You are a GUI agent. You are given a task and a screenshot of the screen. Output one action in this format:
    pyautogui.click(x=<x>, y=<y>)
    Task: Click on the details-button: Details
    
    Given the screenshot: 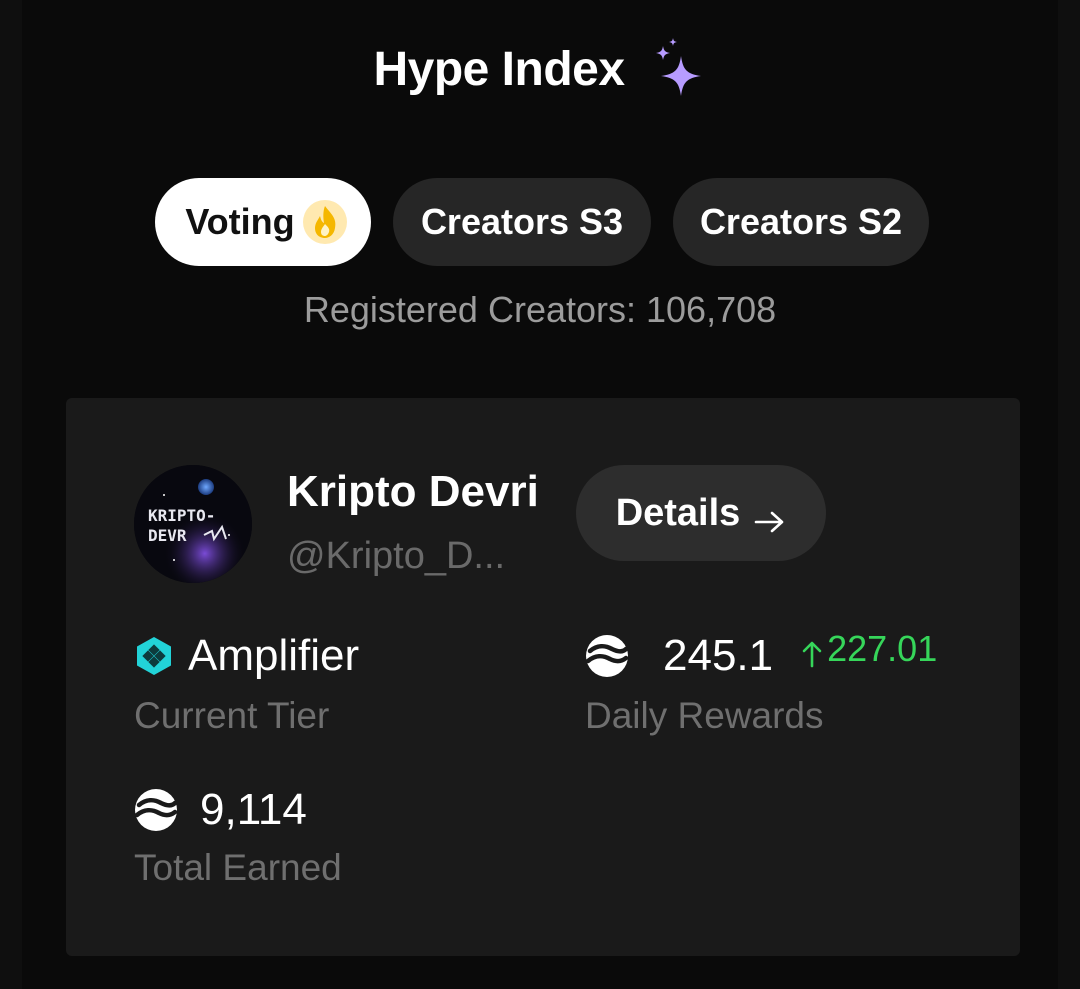 What is the action you would take?
    pyautogui.click(x=701, y=513)
    